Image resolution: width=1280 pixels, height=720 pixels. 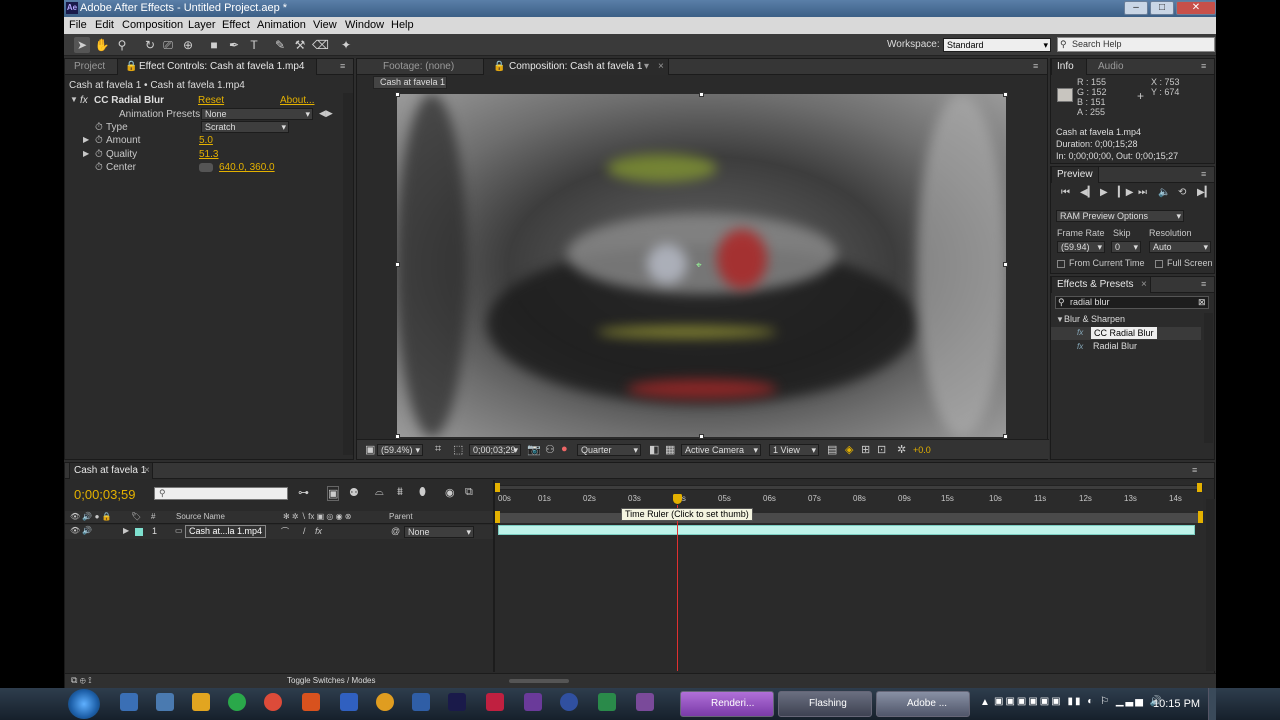 What do you see at coordinates (165, 702) in the screenshot?
I see `explorer-icon` at bounding box center [165, 702].